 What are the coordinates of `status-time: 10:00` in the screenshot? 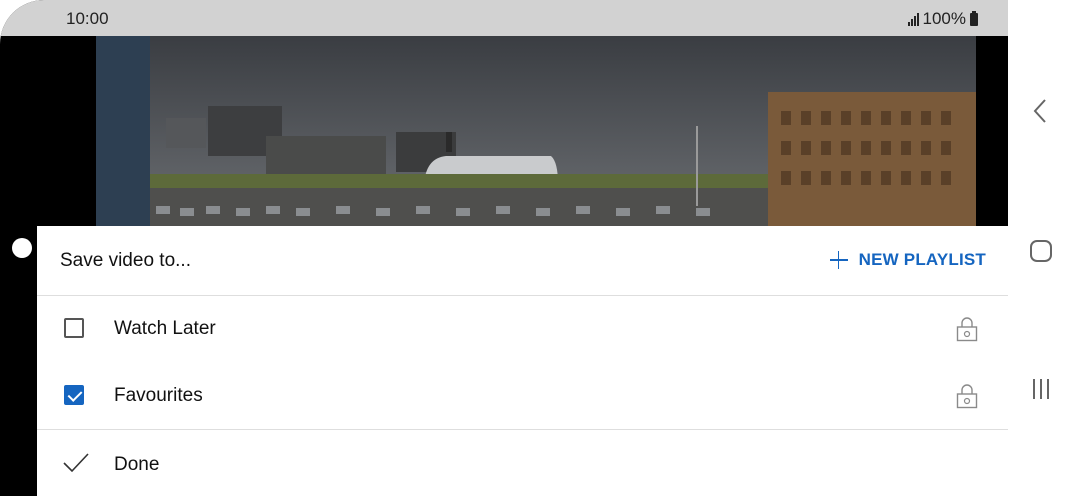 It's located at (87, 18).